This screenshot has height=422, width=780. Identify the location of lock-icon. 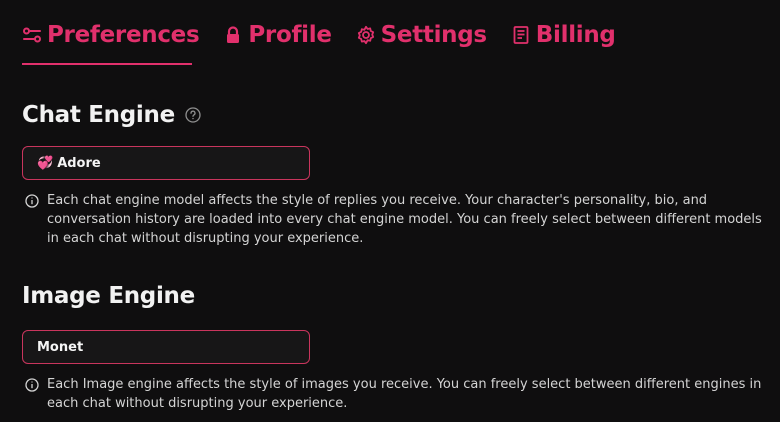
(233, 35).